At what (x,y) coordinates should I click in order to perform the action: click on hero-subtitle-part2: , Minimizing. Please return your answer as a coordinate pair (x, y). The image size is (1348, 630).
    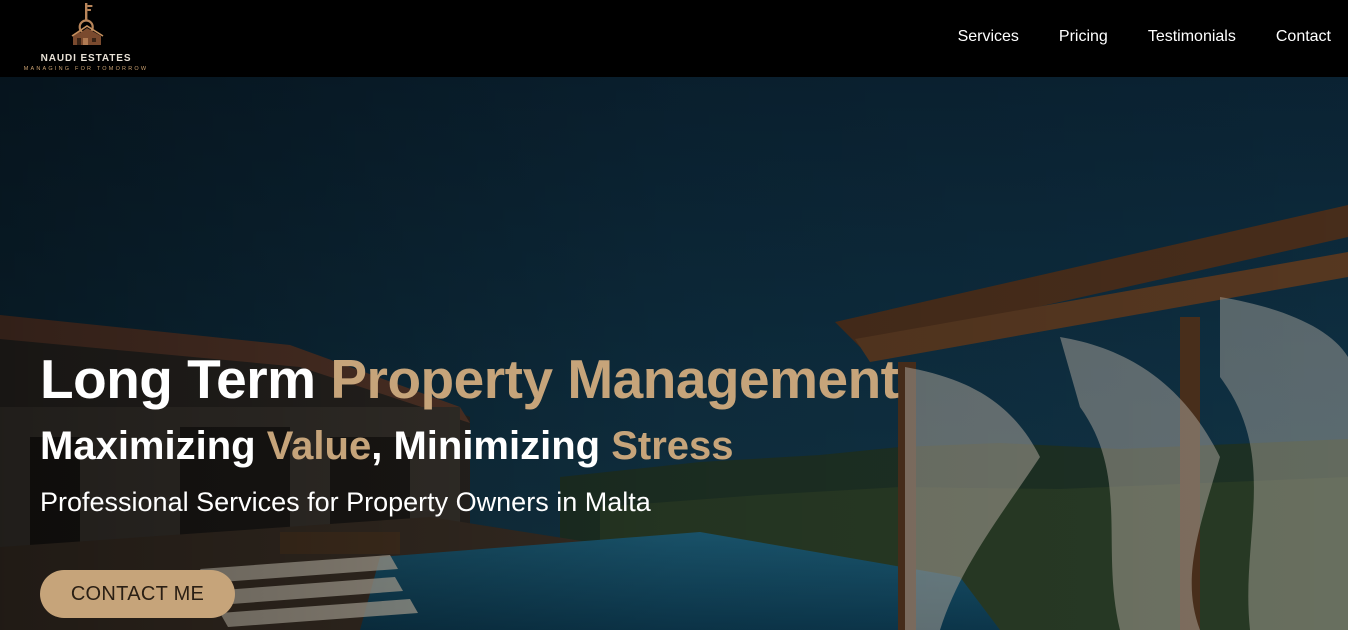
    Looking at the image, I should click on (491, 446).